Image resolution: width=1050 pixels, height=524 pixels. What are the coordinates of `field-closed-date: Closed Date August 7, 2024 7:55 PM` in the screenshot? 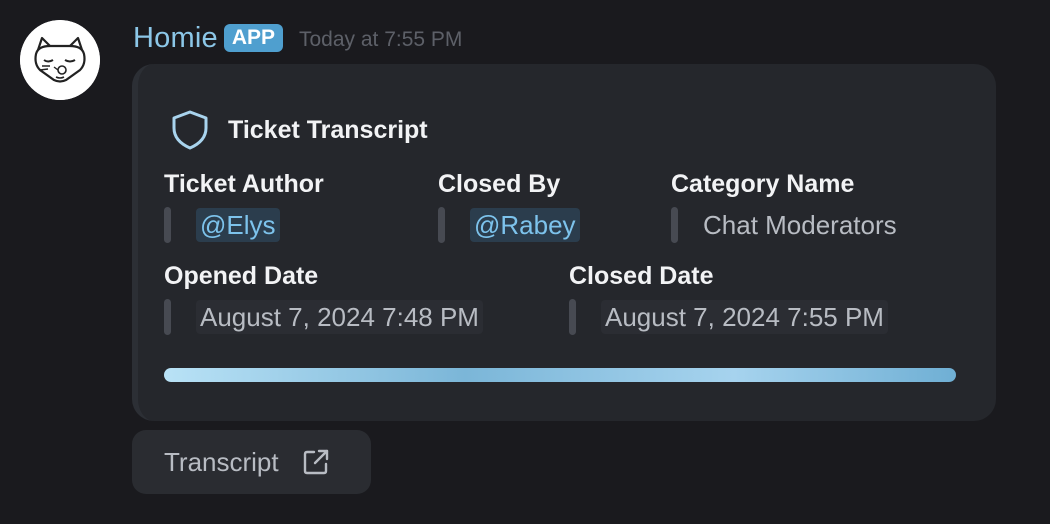 It's located at (728, 298).